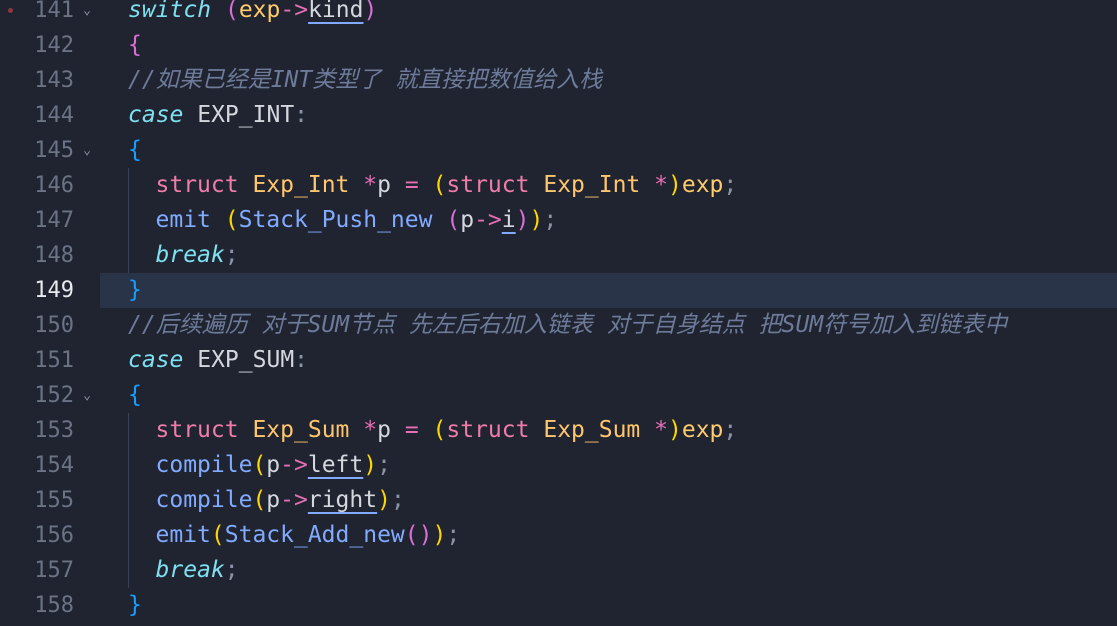 The width and height of the screenshot is (1117, 626). I want to click on gutter: 151, so click(50, 360).